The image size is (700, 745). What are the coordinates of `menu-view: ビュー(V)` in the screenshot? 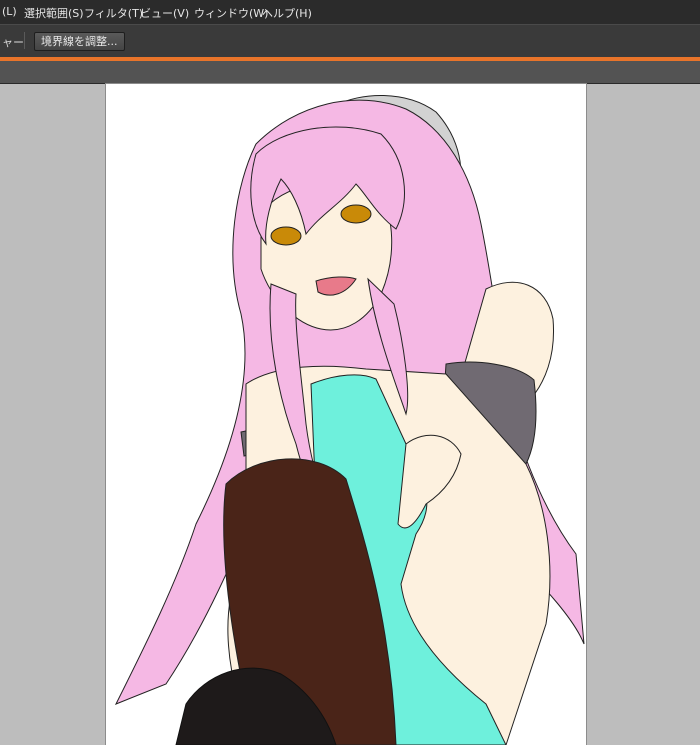 It's located at (164, 13).